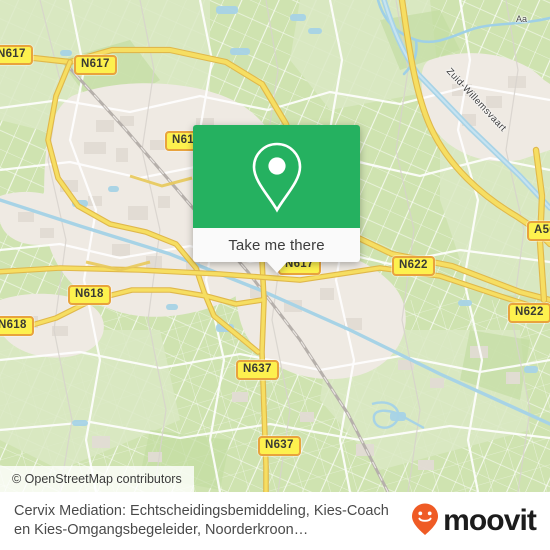  Describe the element at coordinates (413, 266) in the screenshot. I see `road-shield-n622-left: N622` at that location.